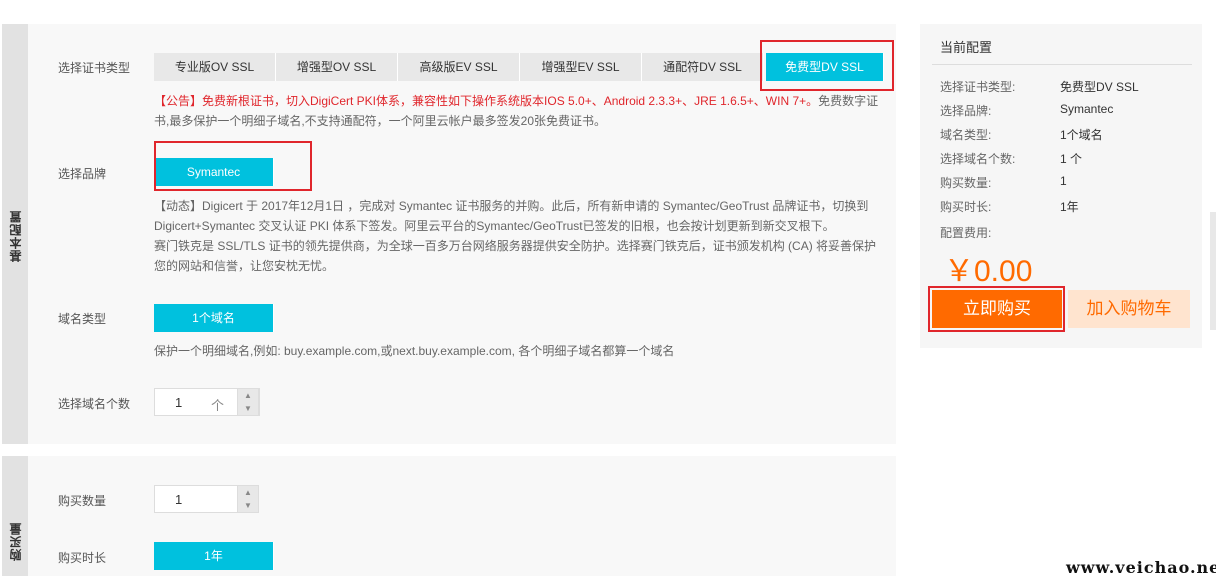 This screenshot has width=1216, height=577. What do you see at coordinates (1062, 64) in the screenshot?
I see `summary-divider` at bounding box center [1062, 64].